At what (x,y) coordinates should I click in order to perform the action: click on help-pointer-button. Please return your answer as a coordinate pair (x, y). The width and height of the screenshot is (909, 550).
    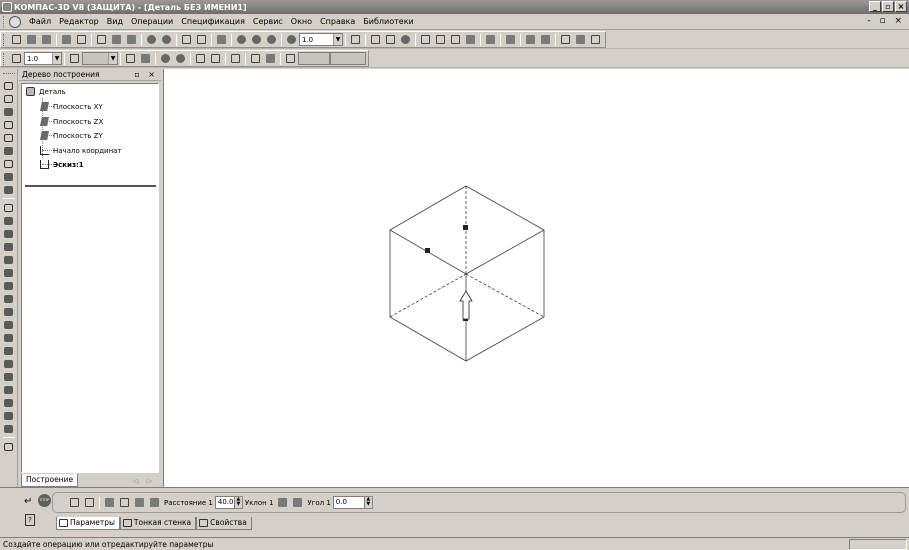
    Looking at the image, I should click on (221, 39).